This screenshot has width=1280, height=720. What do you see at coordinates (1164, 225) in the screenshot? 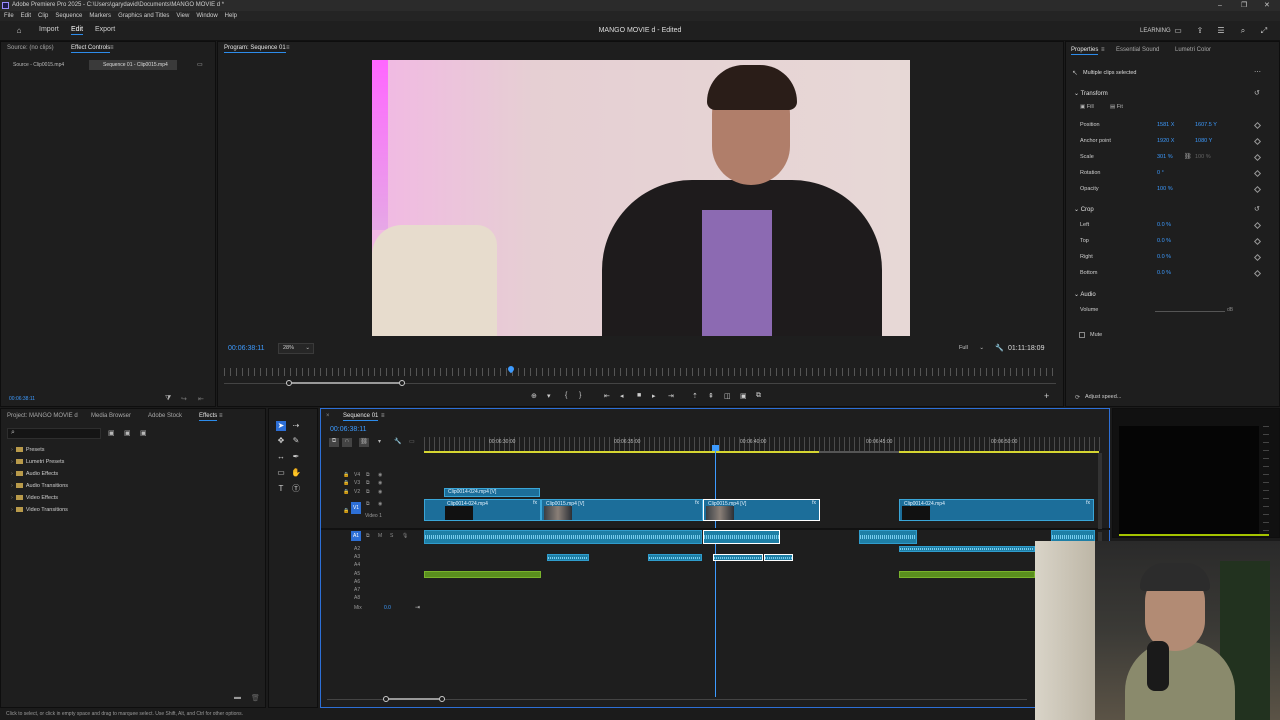
I see `crop-left-value: 0.0 %` at bounding box center [1164, 225].